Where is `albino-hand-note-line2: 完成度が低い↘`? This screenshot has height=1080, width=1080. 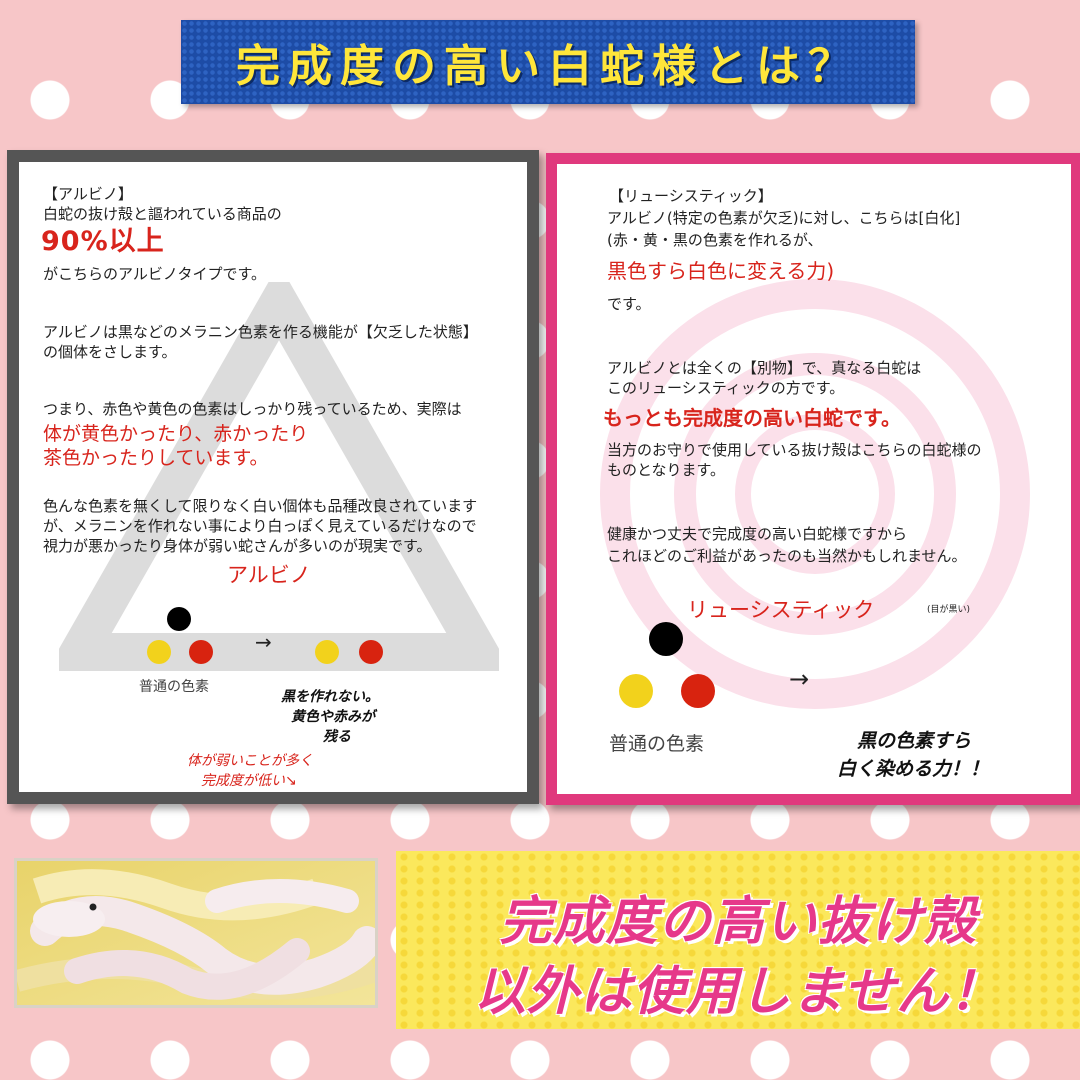 albino-hand-note-line2: 完成度が低い↘ is located at coordinates (249, 781).